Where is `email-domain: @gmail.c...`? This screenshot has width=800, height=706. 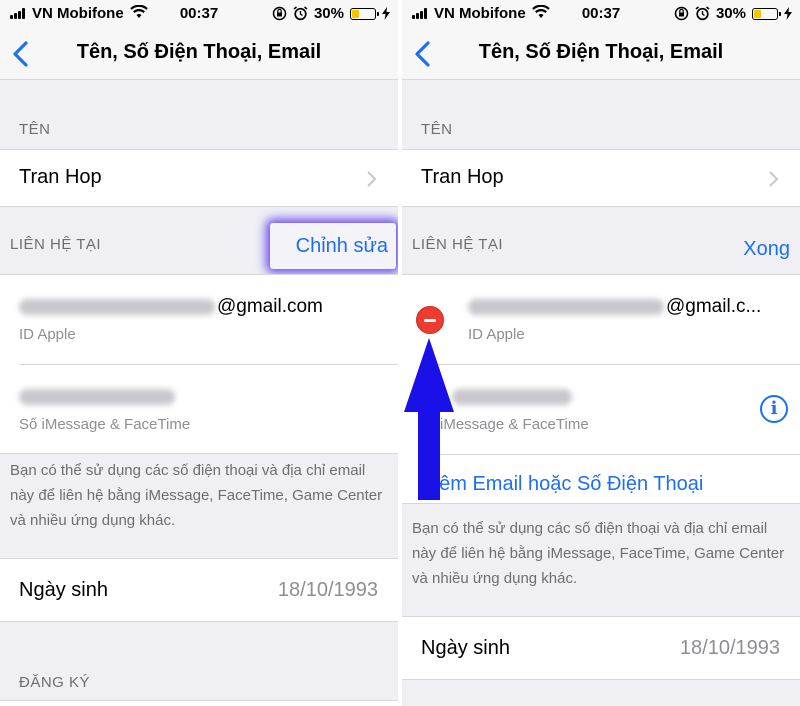 email-domain: @gmail.c... is located at coordinates (714, 306).